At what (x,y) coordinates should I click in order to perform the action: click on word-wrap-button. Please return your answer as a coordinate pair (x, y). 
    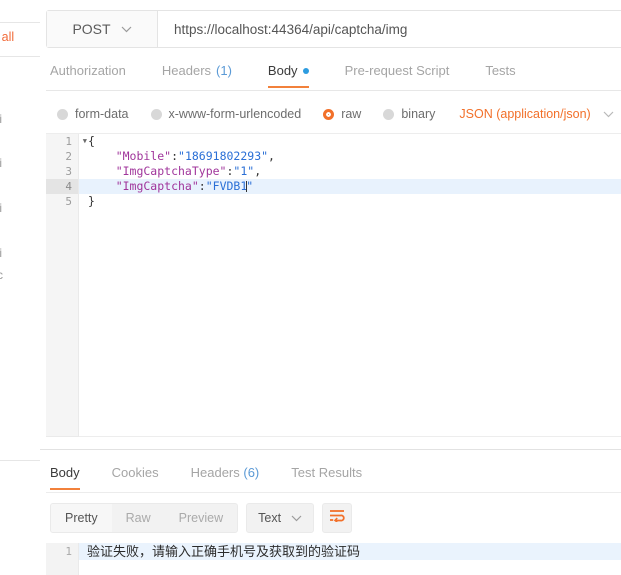
    Looking at the image, I should click on (337, 518).